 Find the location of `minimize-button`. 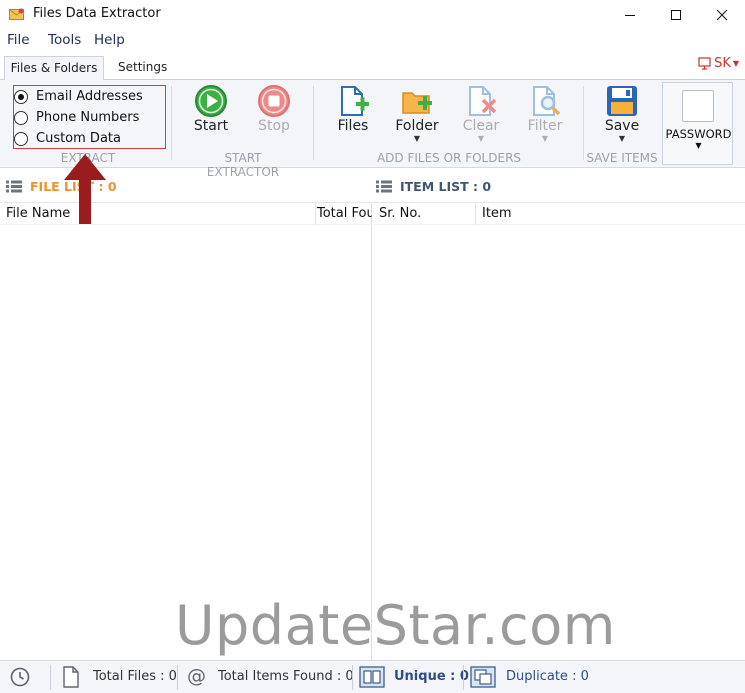

minimize-button is located at coordinates (630, 15).